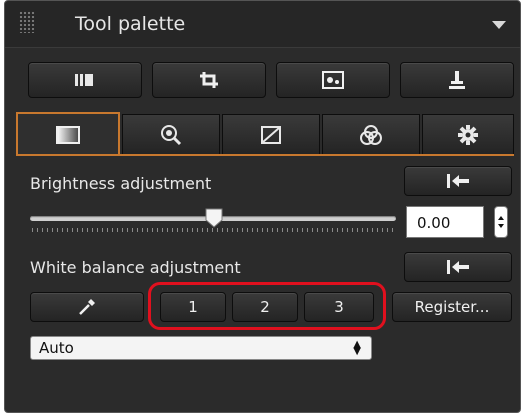 Image resolution: width=529 pixels, height=418 pixels. What do you see at coordinates (265, 155) in the screenshot?
I see `active-tab-underline` at bounding box center [265, 155].